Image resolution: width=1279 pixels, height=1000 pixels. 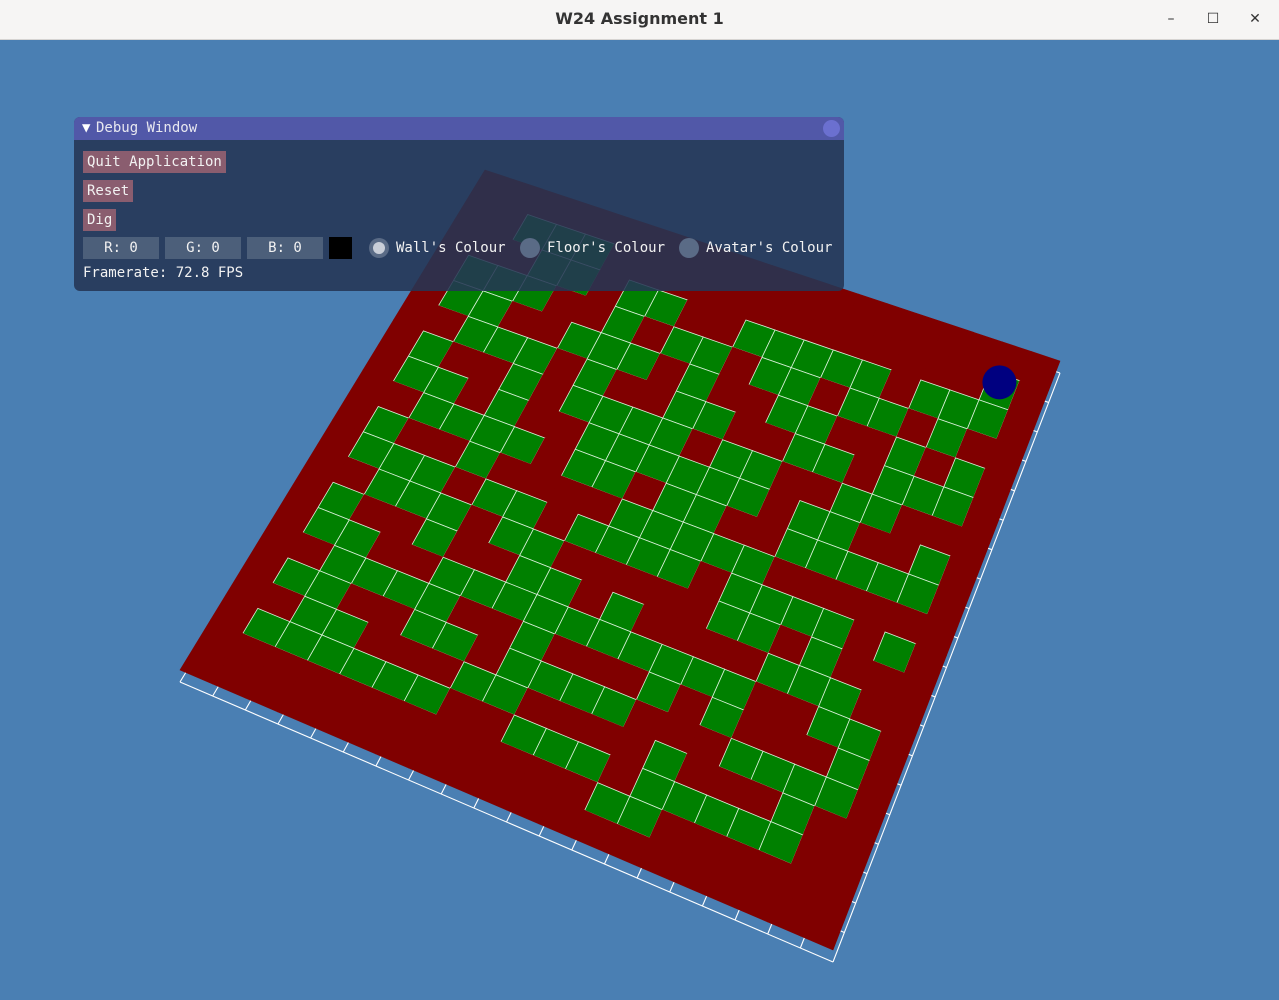 I want to click on reset-button: Reset, so click(x=108, y=191).